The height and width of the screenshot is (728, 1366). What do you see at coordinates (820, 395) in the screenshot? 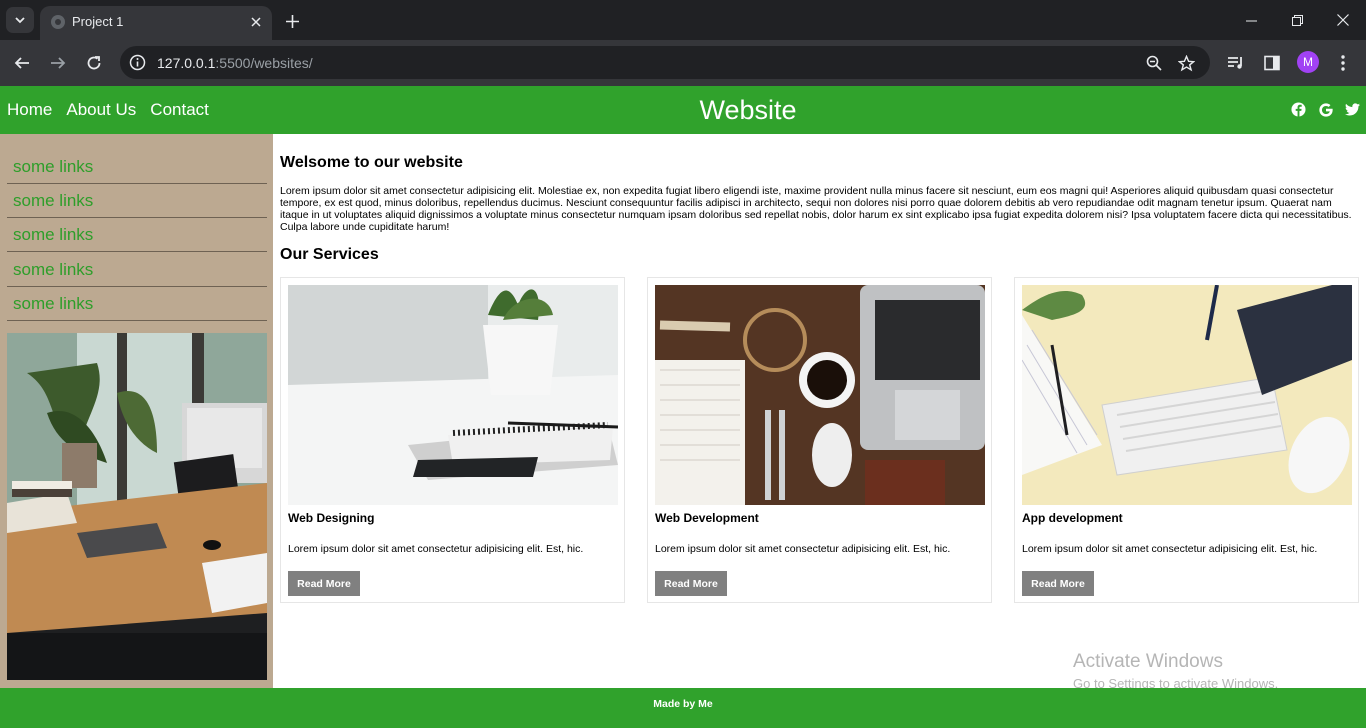
I see `desk-workspace-image` at bounding box center [820, 395].